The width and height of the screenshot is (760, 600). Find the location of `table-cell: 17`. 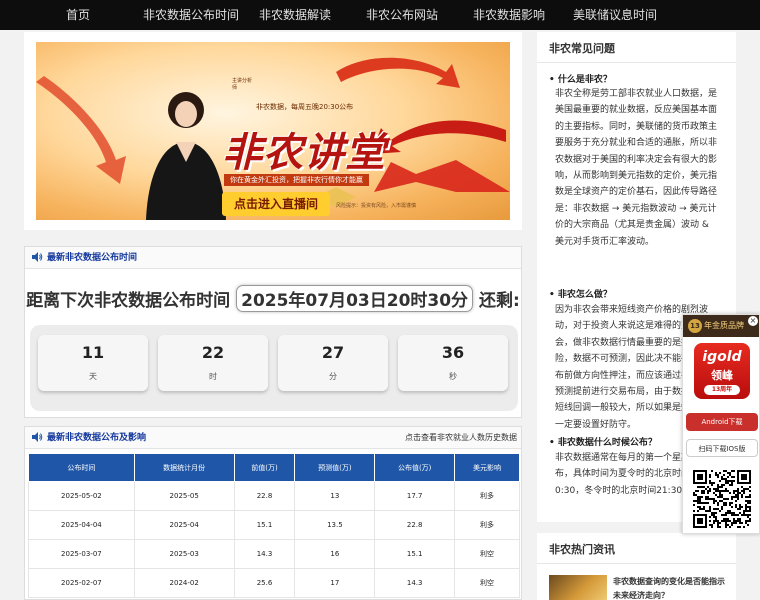

table-cell: 17 is located at coordinates (335, 583).